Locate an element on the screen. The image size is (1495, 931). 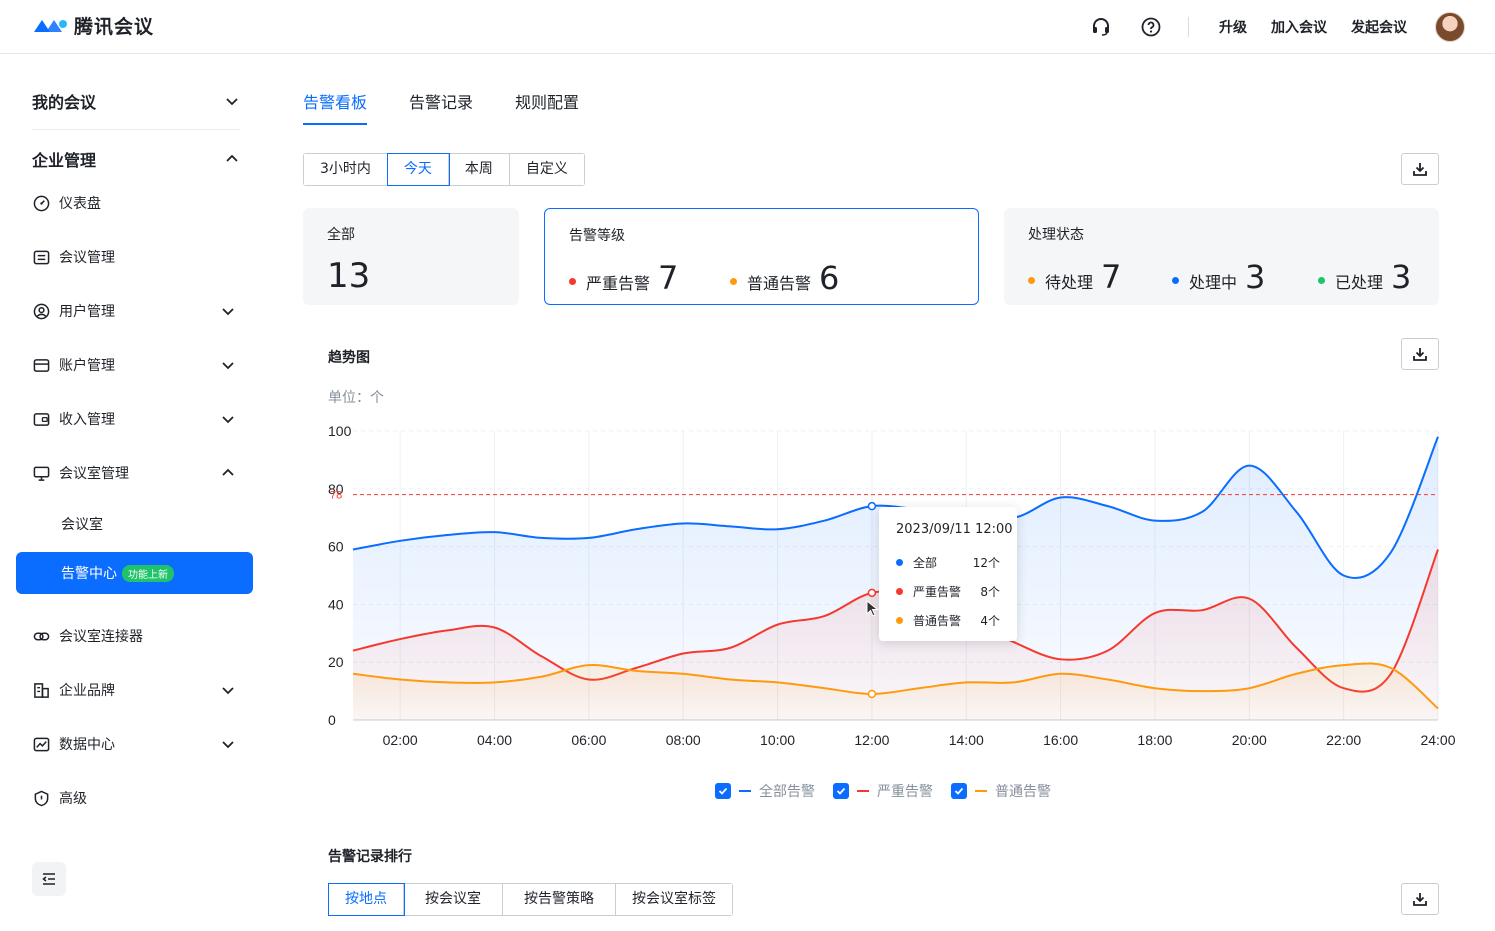
tooltip-label: 普通告警 is located at coordinates (937, 621).